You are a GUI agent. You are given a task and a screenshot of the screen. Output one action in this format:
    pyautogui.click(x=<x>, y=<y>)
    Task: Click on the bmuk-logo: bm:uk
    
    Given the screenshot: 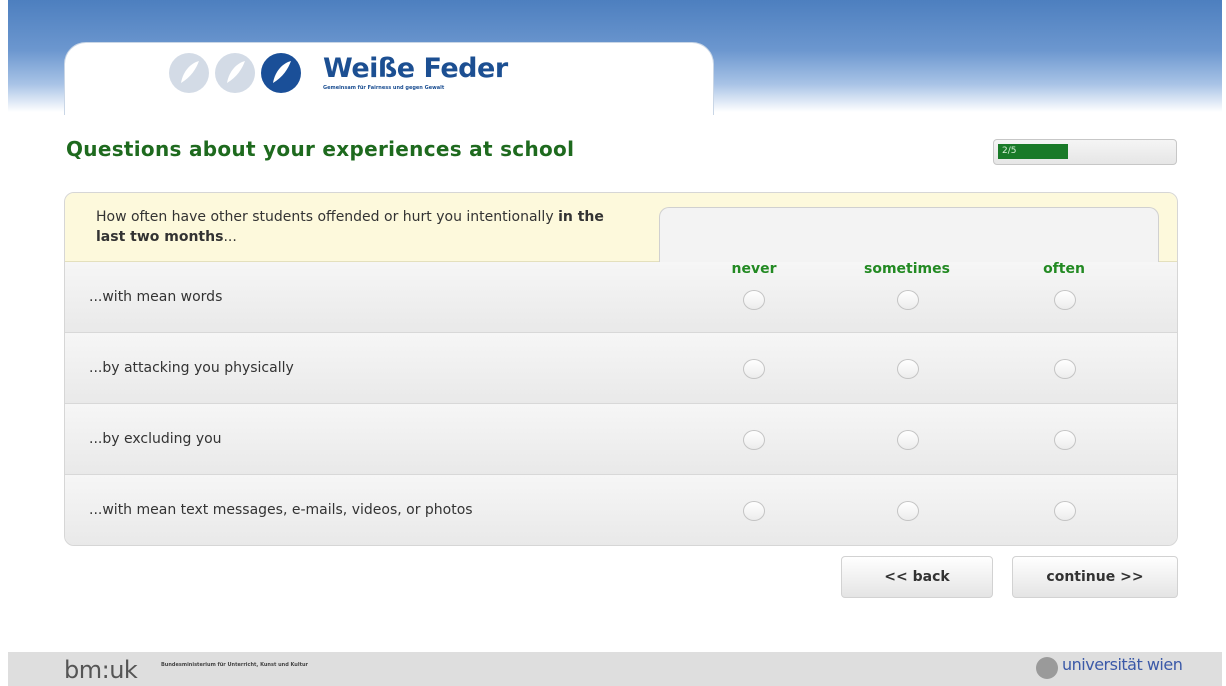 What is the action you would take?
    pyautogui.click(x=101, y=670)
    